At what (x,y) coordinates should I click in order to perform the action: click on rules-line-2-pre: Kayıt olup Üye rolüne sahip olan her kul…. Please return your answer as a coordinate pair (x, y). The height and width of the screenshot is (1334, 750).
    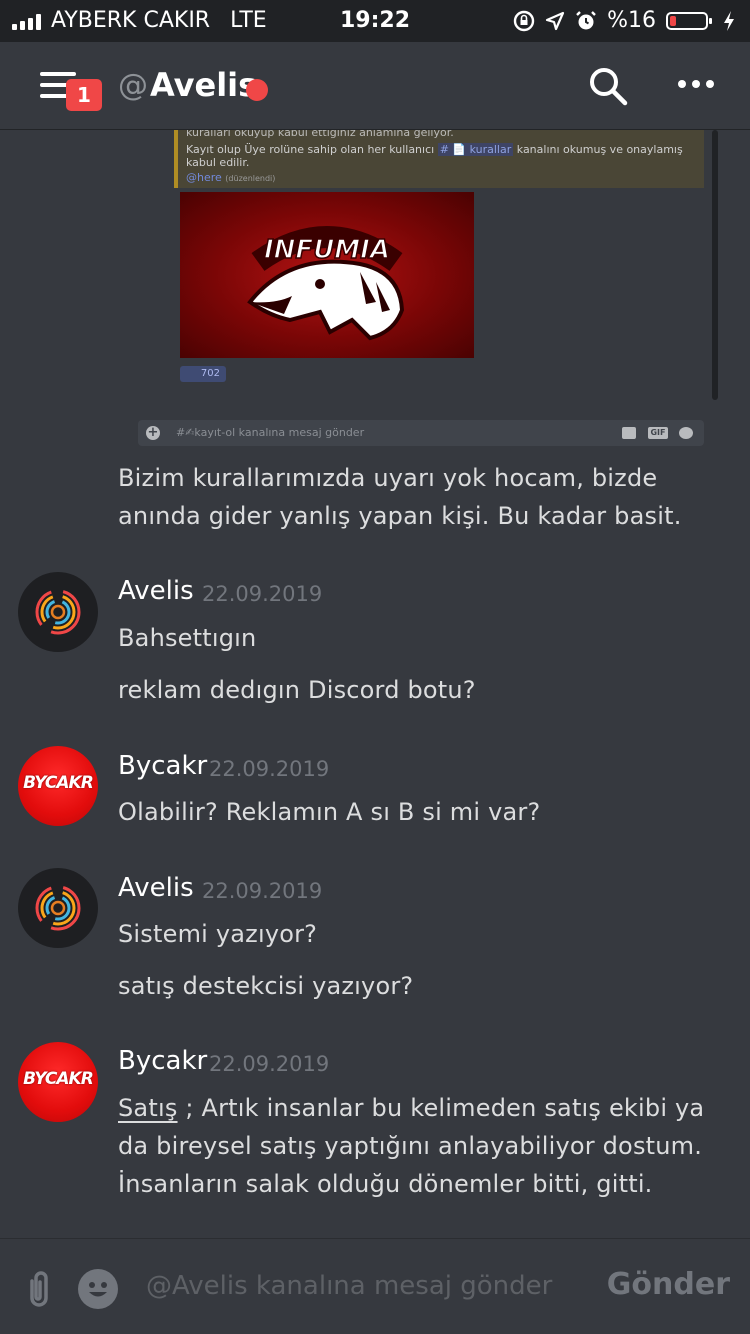
    Looking at the image, I should click on (310, 149).